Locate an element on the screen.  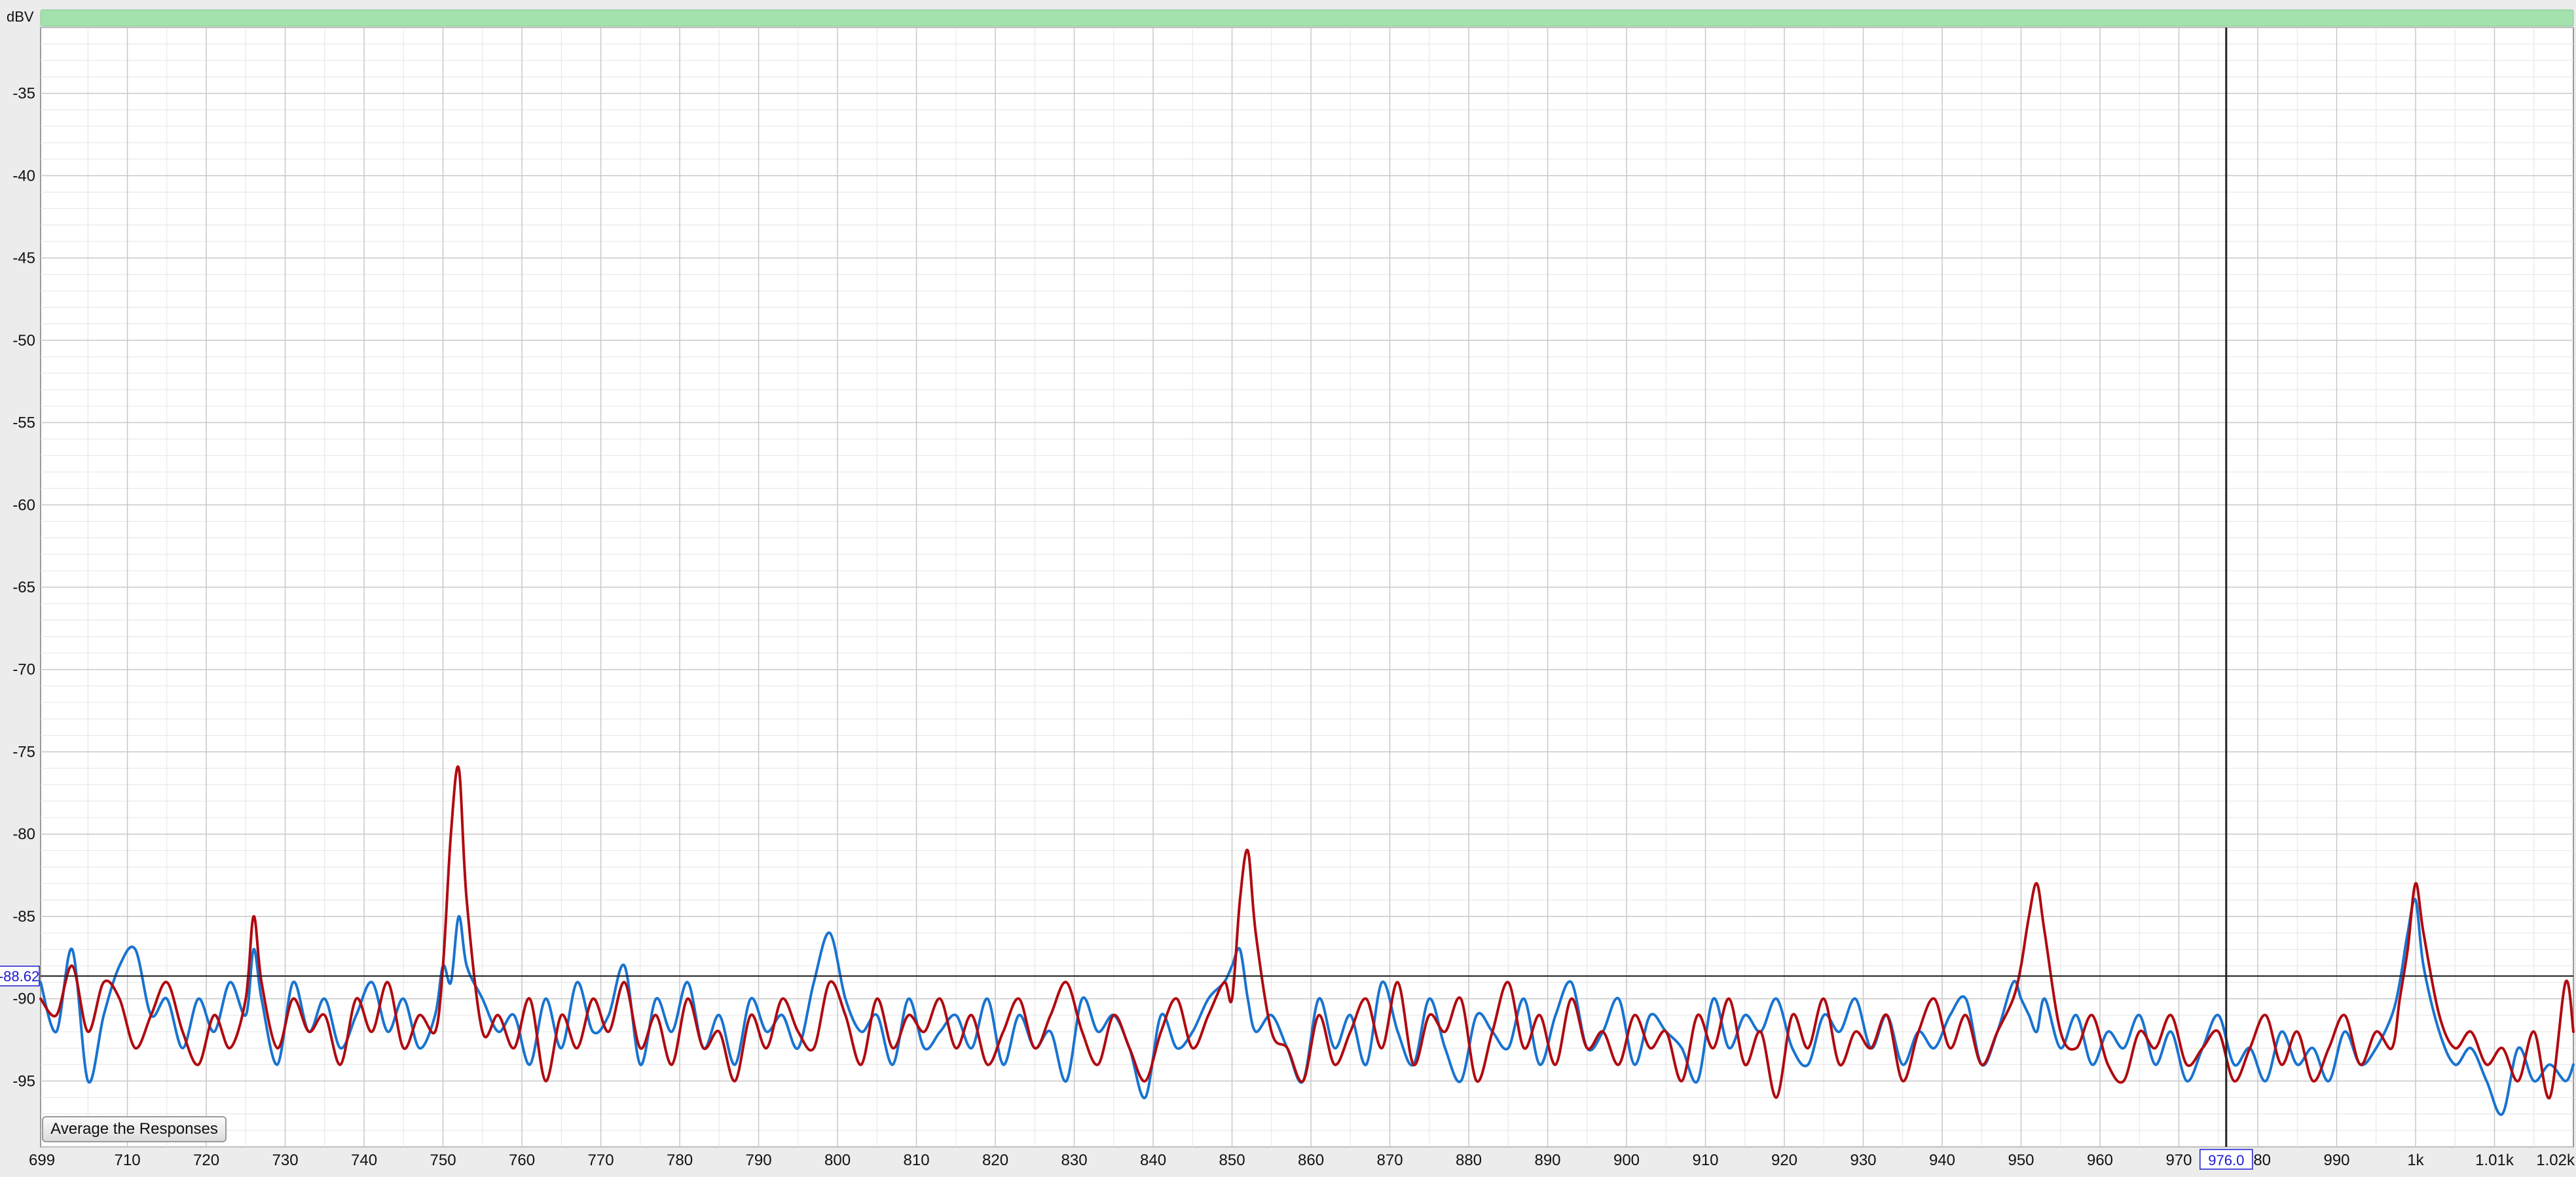
cursor-x-readout-text: 976.0 is located at coordinates (2226, 1160).